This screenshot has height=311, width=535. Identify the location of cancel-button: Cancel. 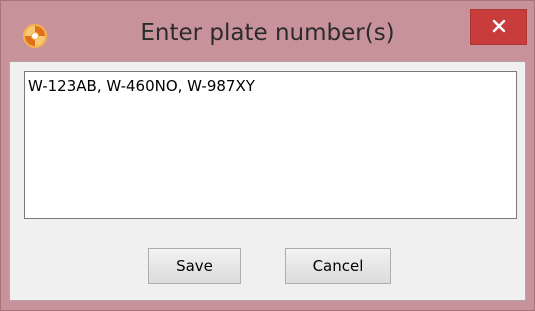
(338, 266).